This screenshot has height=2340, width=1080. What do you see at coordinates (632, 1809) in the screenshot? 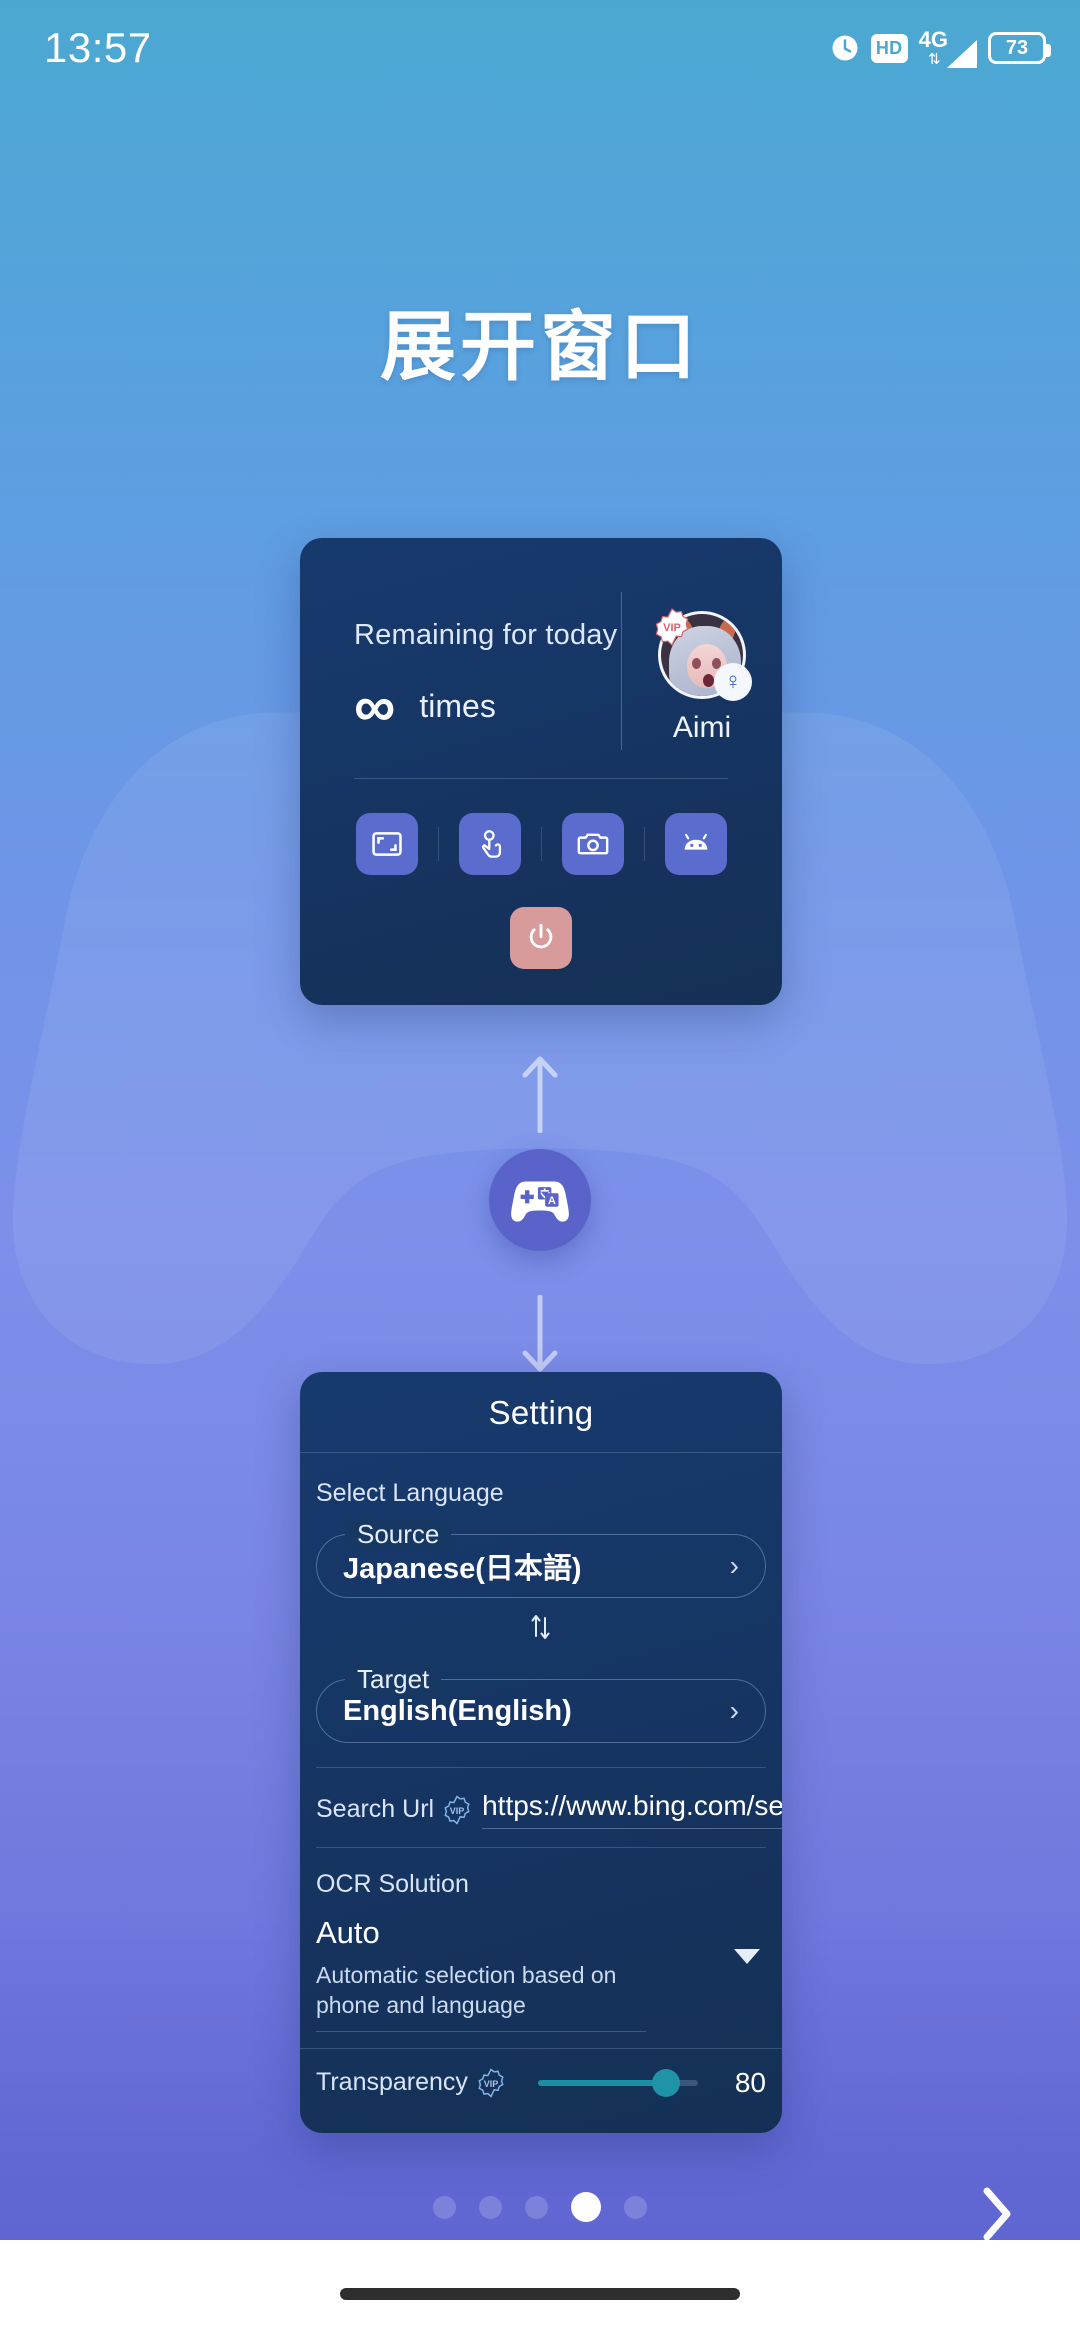
I see `search-url-input: https://www.bing.com/search` at bounding box center [632, 1809].